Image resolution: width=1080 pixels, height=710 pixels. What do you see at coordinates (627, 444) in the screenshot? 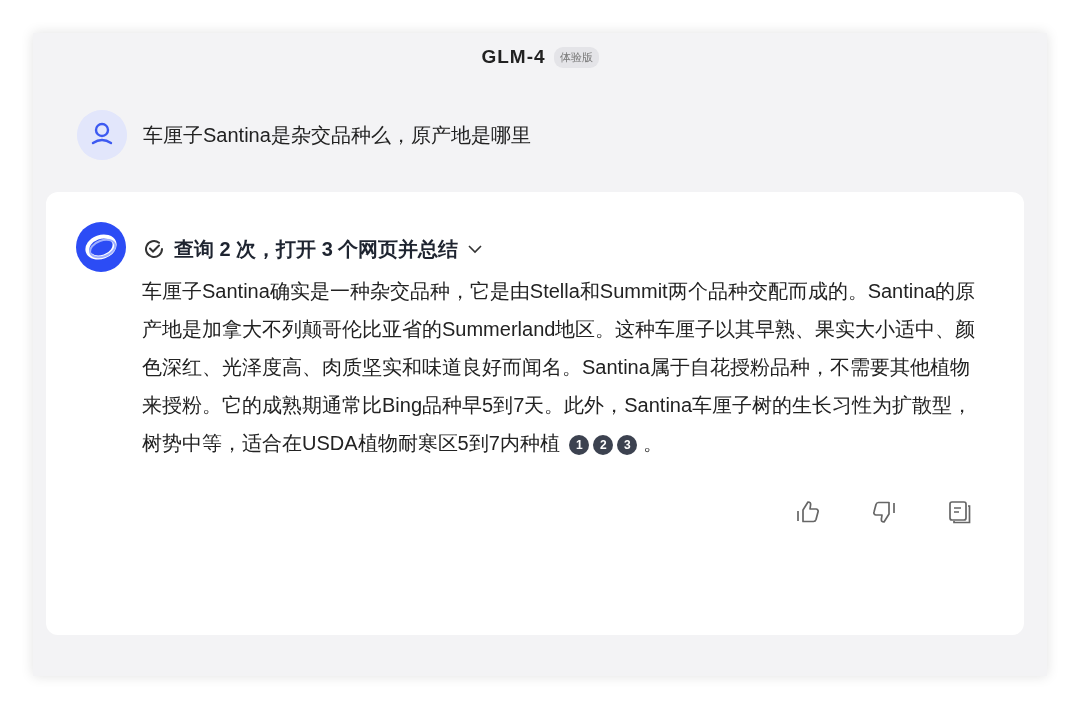
I see `citation-link: 3` at bounding box center [627, 444].